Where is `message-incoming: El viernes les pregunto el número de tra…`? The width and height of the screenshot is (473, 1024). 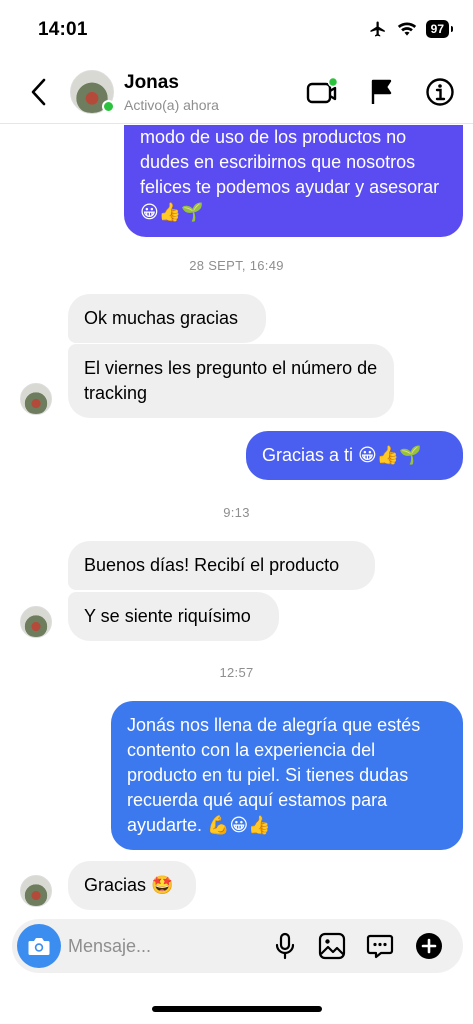 message-incoming: El viernes les pregunto el número de tra… is located at coordinates (231, 381).